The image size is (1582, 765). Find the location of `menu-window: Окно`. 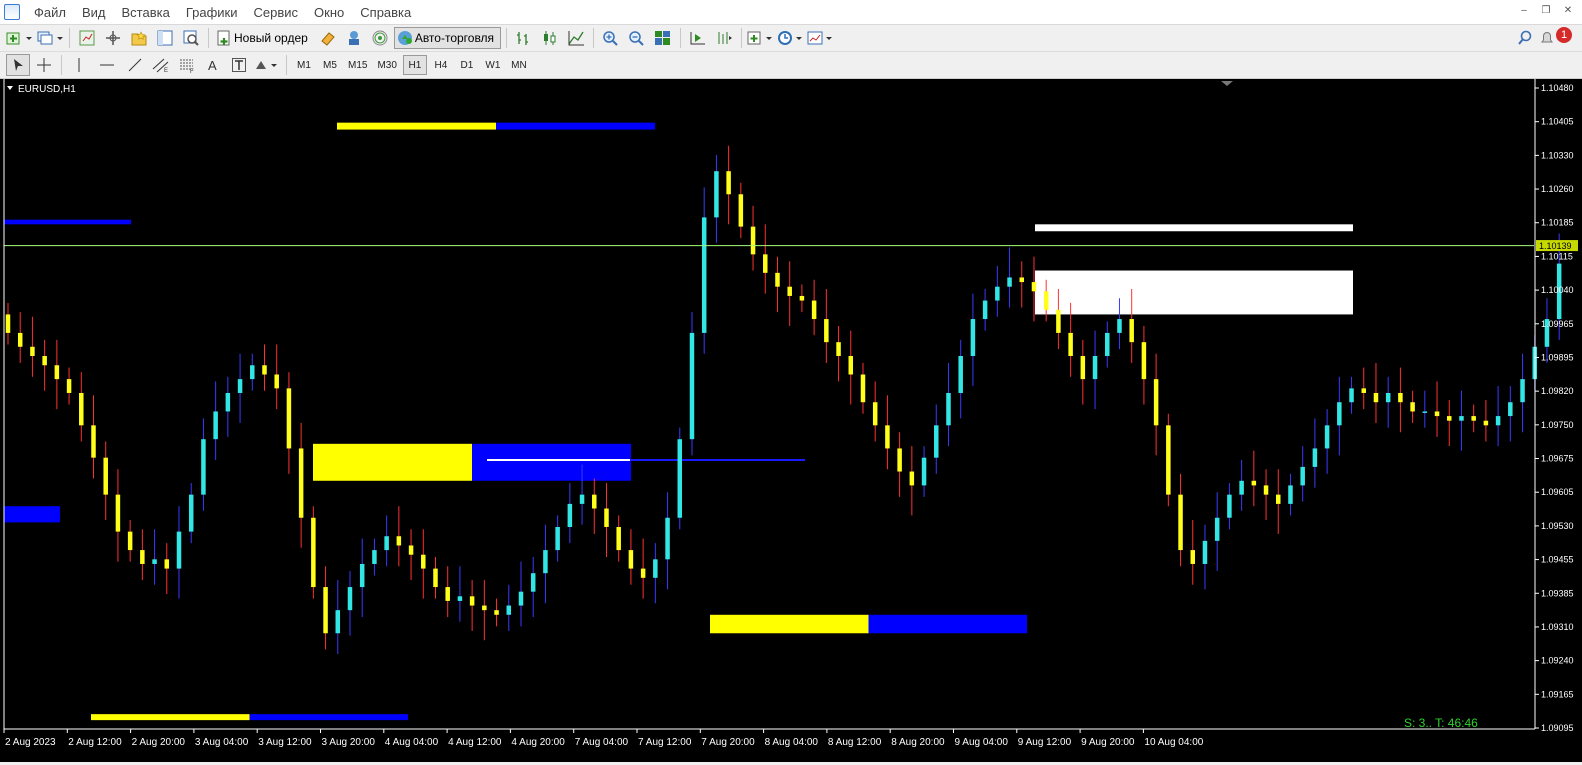

menu-window: Окно is located at coordinates (329, 12).